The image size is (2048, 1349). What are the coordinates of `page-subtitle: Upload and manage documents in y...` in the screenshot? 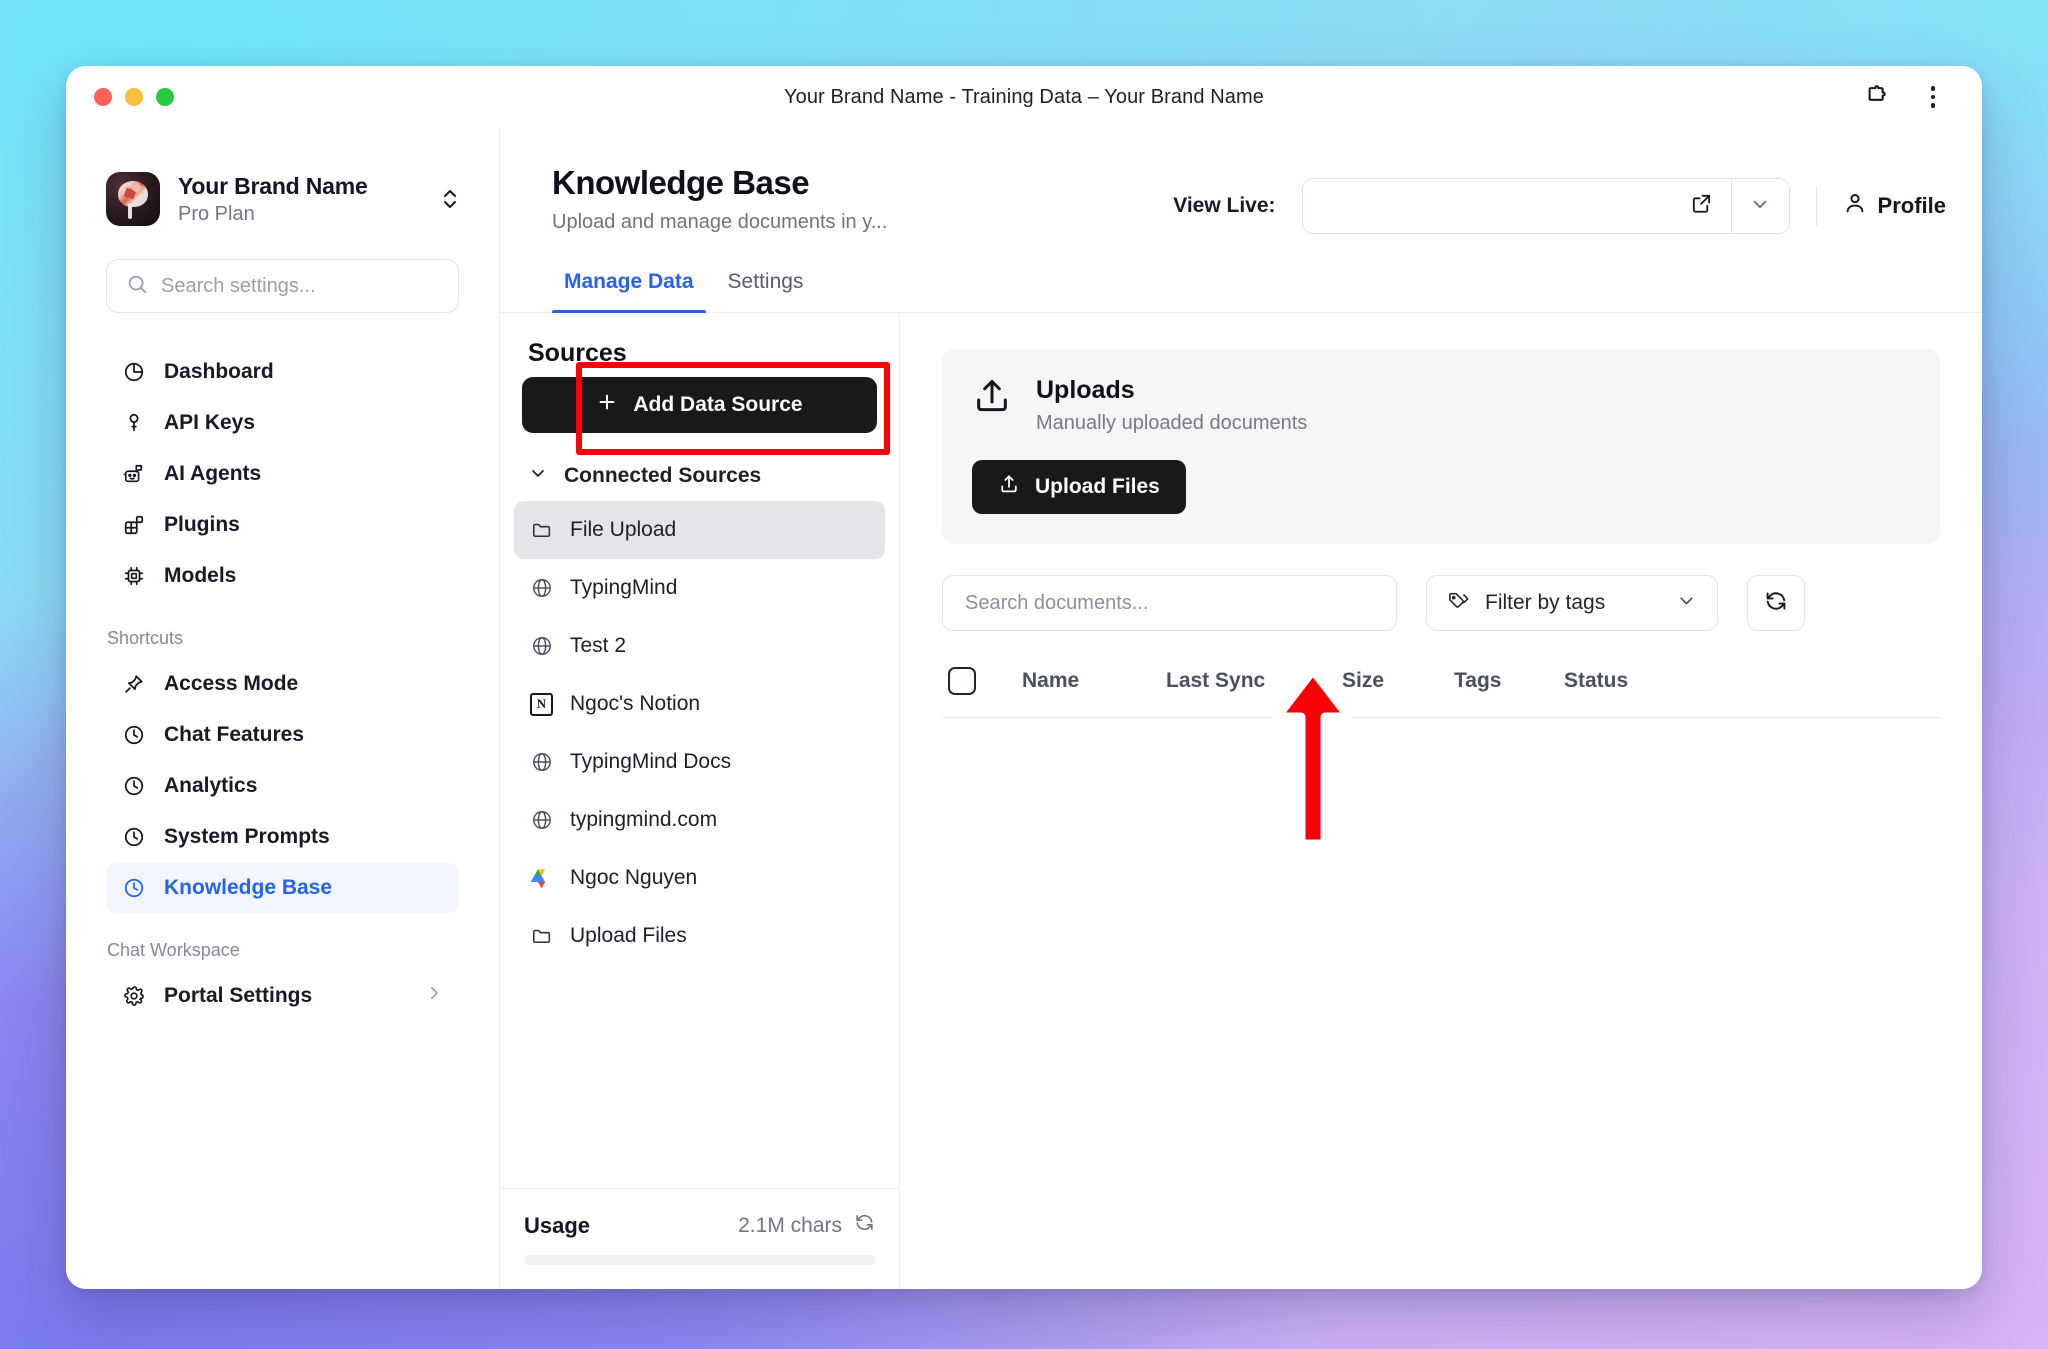 It's located at (720, 222).